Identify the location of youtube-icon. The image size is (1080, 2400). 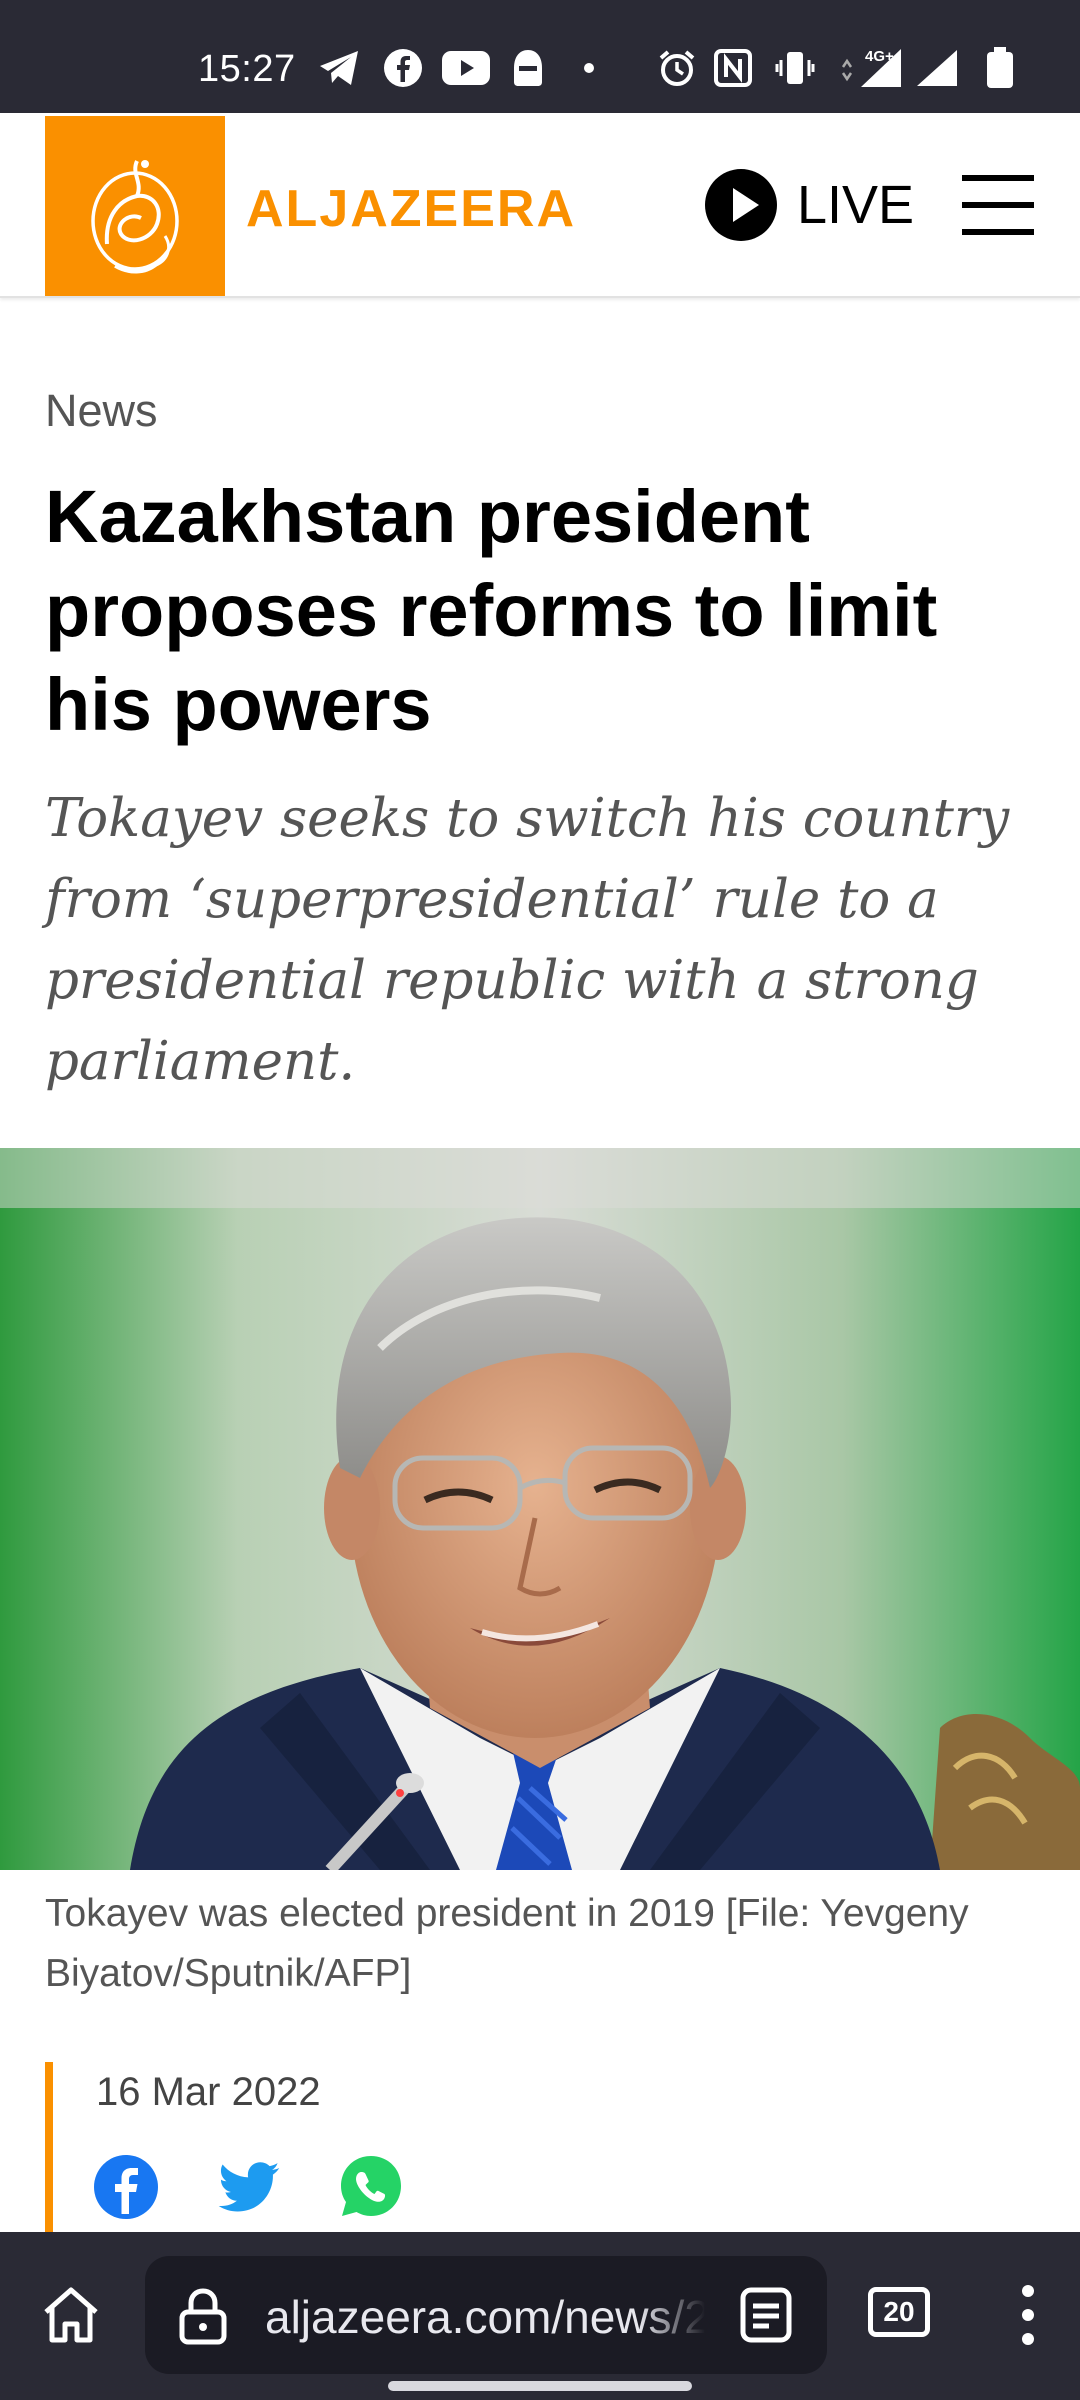
(466, 68).